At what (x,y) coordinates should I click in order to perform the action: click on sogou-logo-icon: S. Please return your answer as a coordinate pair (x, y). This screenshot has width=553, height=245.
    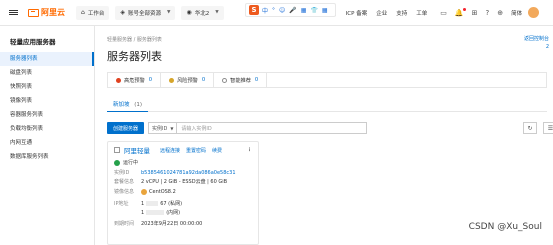
    Looking at the image, I should click on (254, 10).